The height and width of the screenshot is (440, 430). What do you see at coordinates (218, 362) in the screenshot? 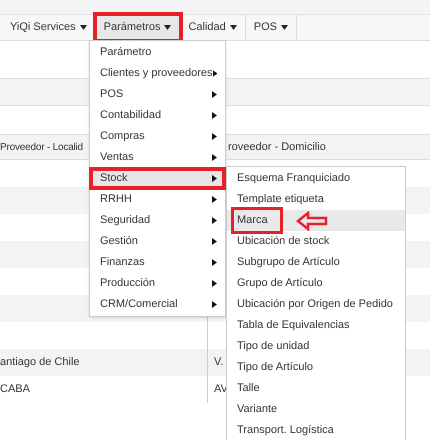
I see `table-cell-text: V.` at bounding box center [218, 362].